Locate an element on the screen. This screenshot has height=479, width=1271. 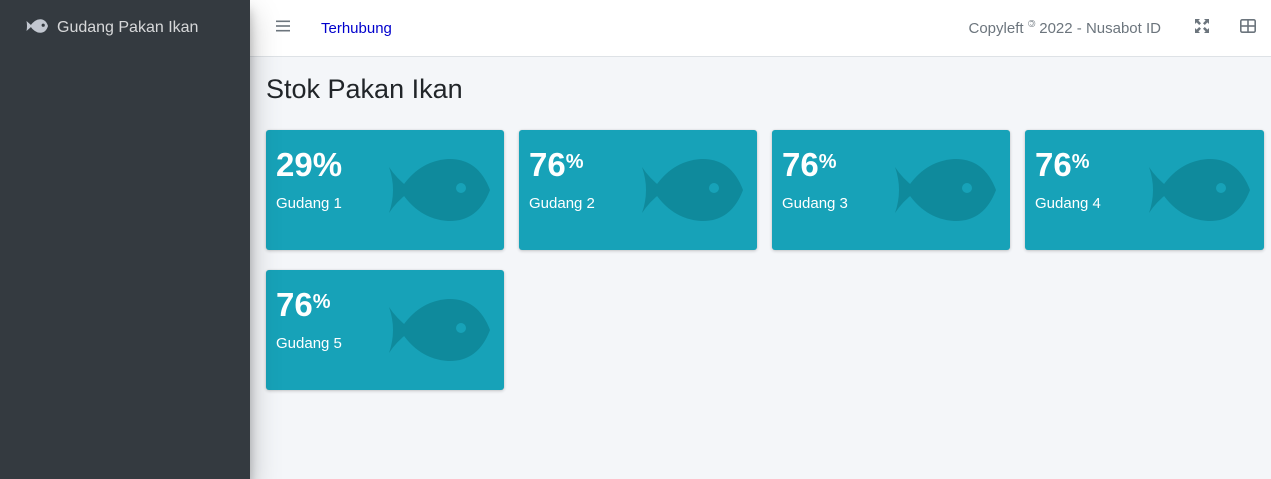
warehouse-card: 76% Gudang 2 is located at coordinates (638, 190).